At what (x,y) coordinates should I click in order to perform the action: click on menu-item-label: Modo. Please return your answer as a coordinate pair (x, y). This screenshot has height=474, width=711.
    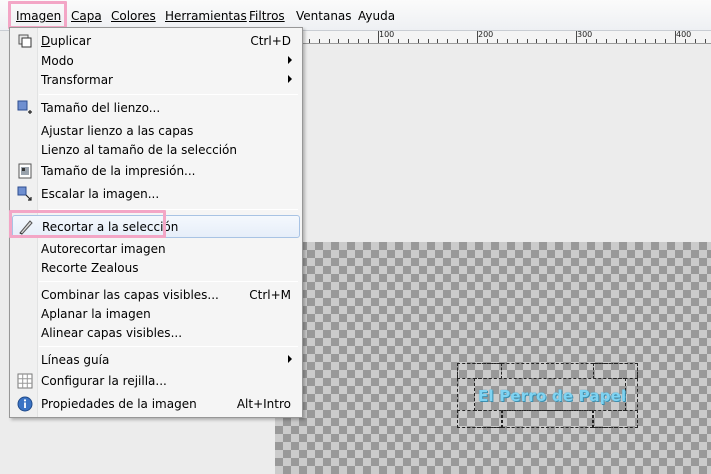
    Looking at the image, I should click on (57, 61).